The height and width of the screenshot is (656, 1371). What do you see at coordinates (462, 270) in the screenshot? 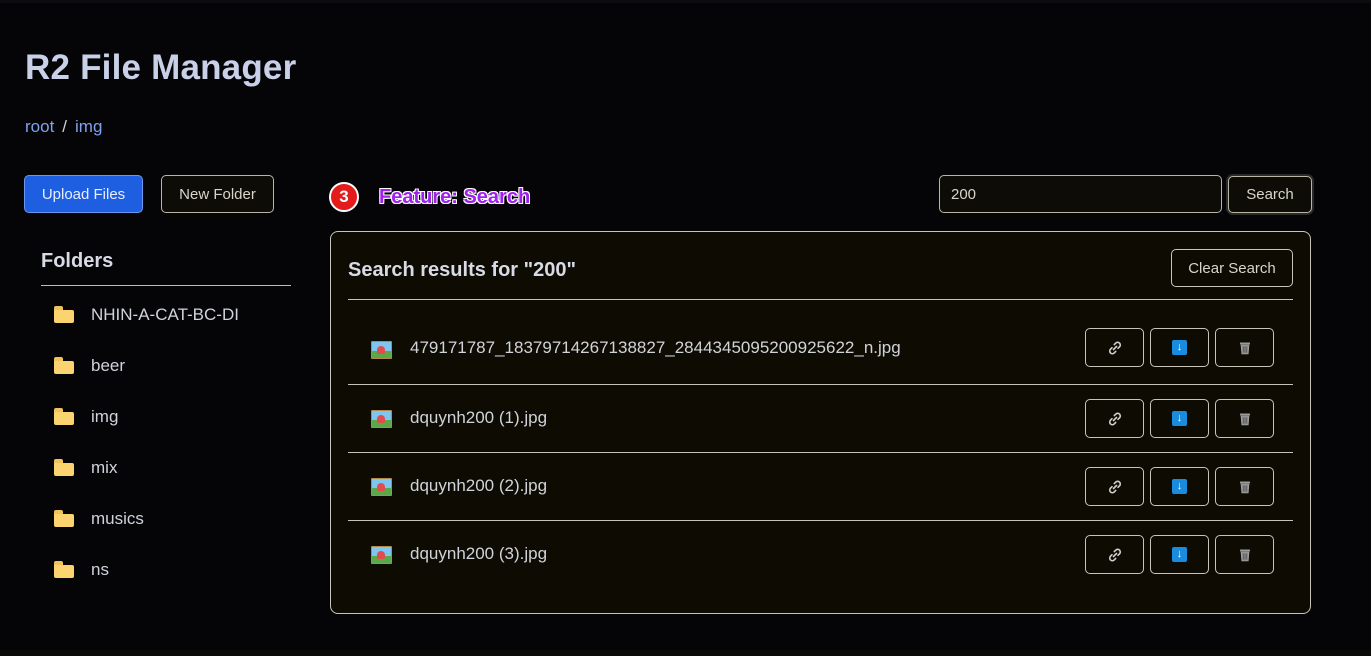
I see `results-title: Search results for "200"` at bounding box center [462, 270].